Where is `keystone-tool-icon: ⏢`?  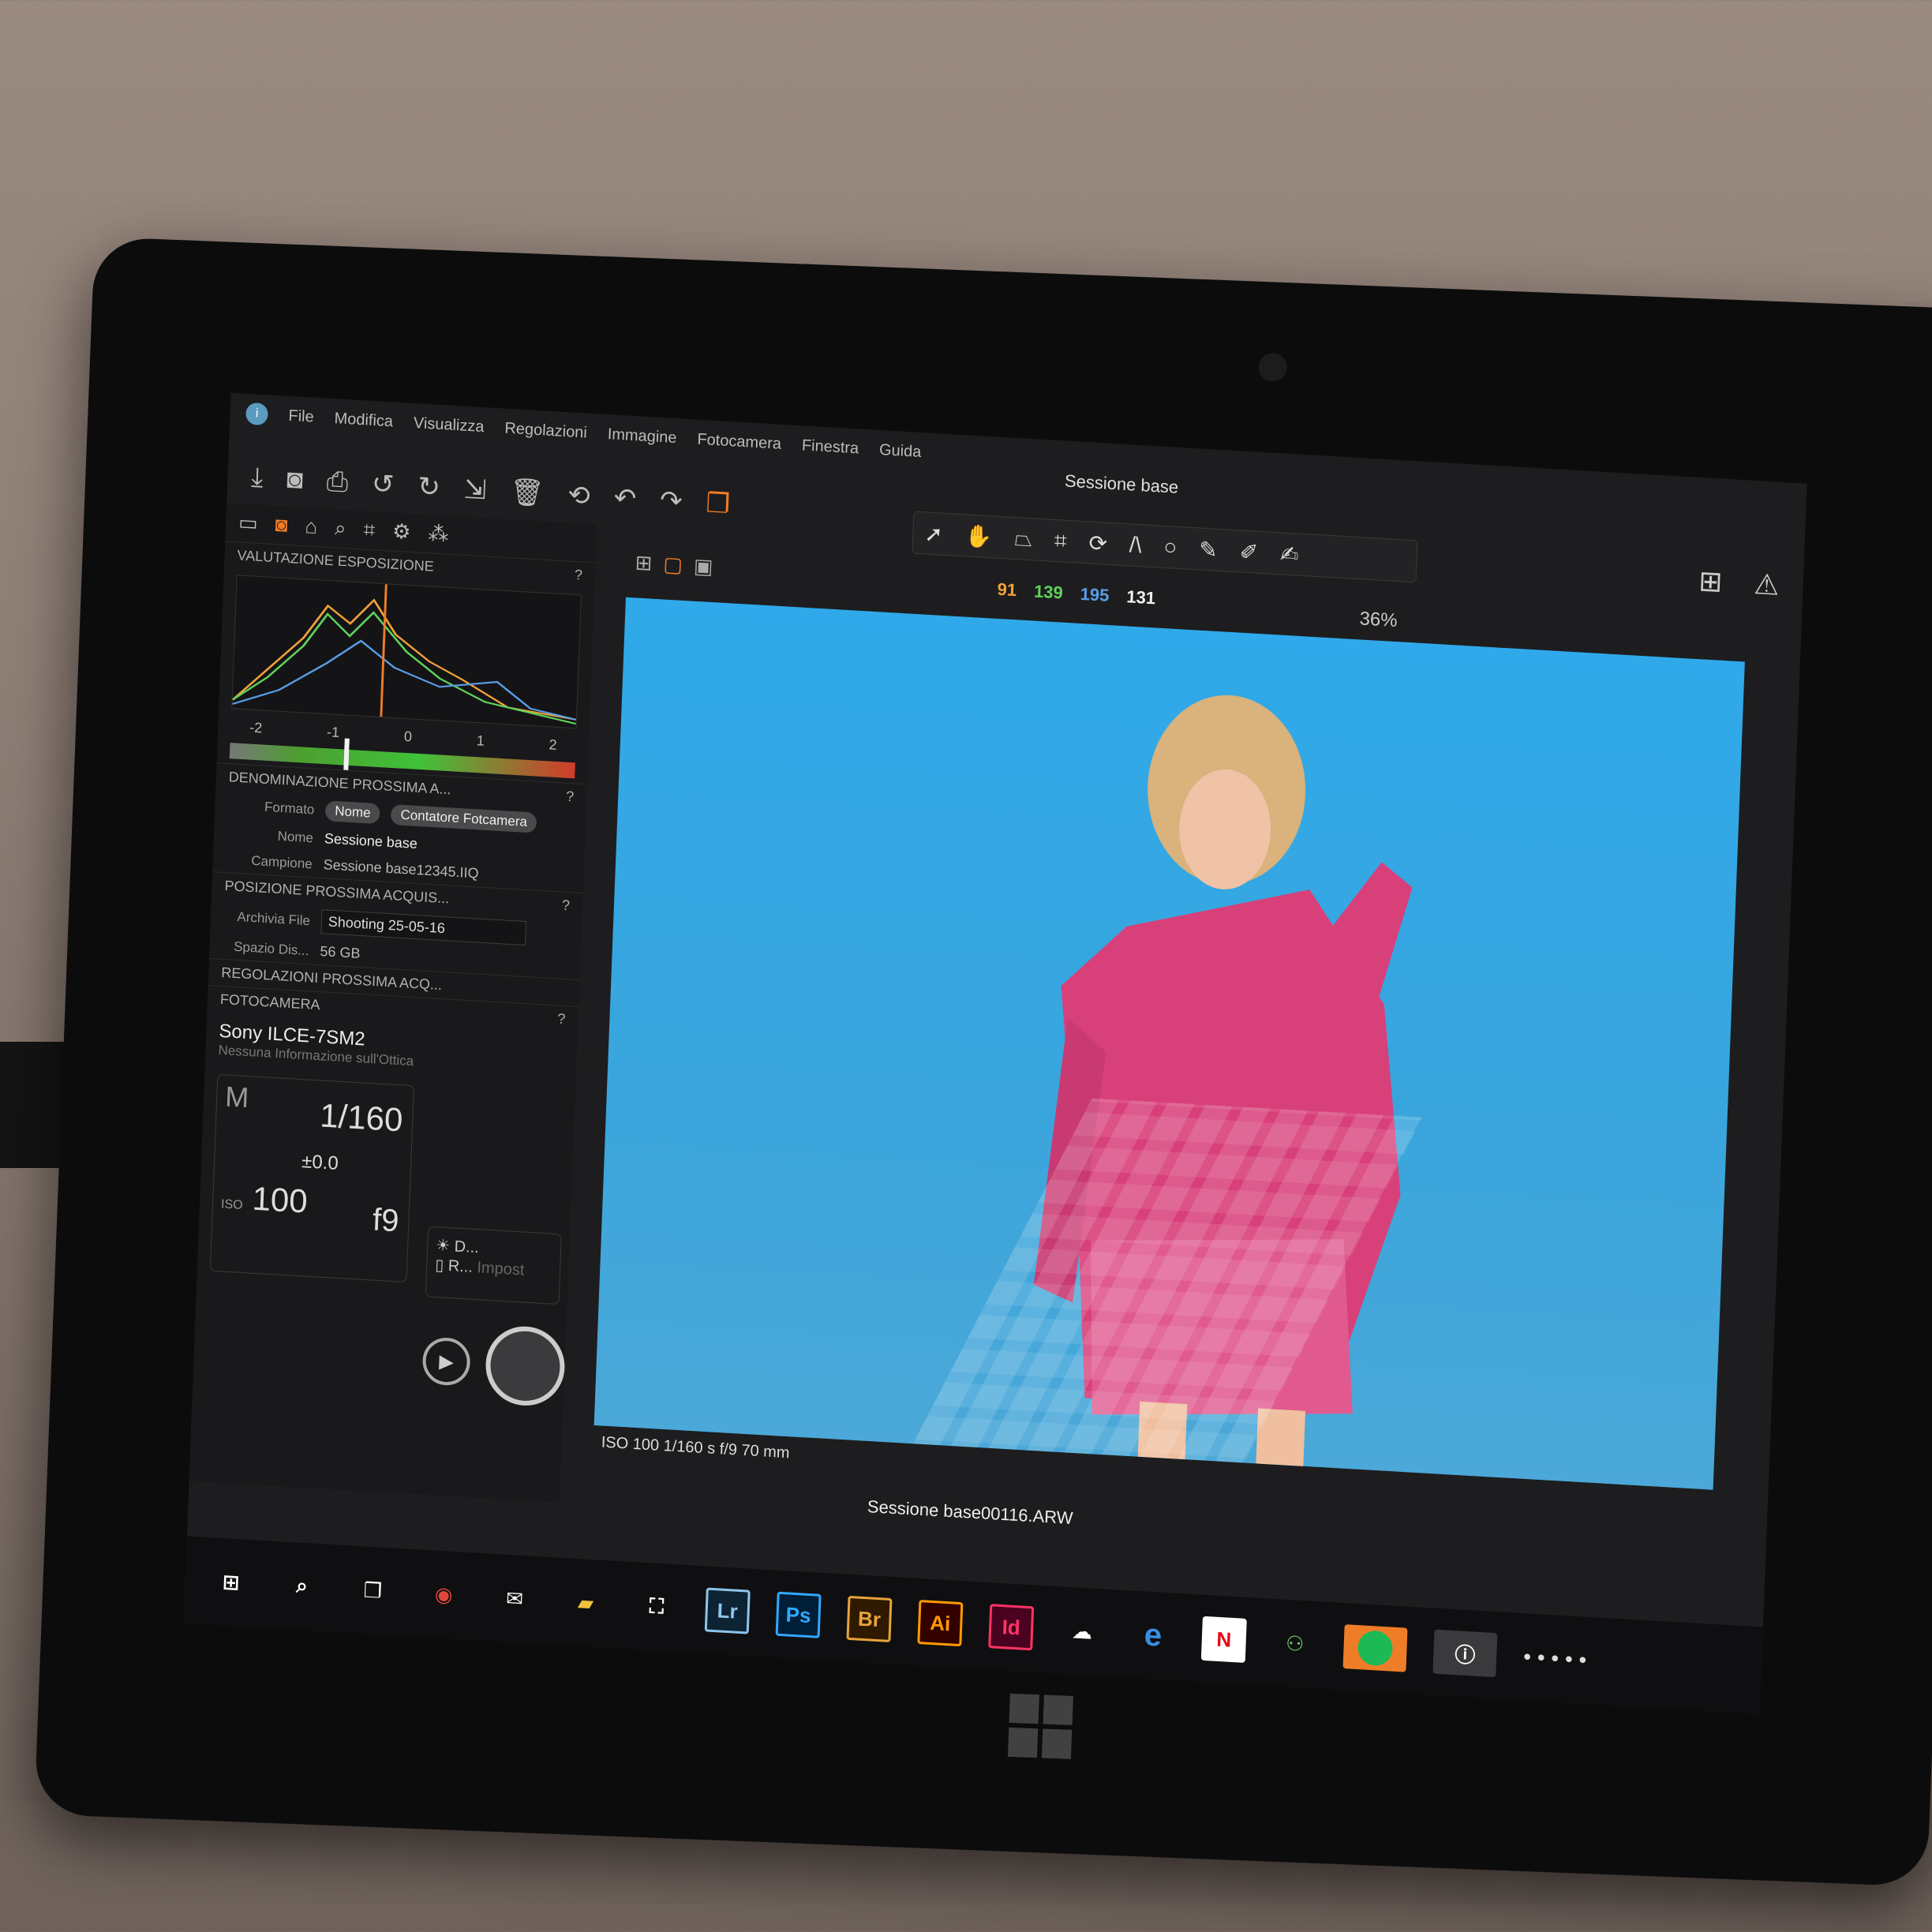
keystone-tool-icon: ⏢ is located at coordinates (1023, 539).